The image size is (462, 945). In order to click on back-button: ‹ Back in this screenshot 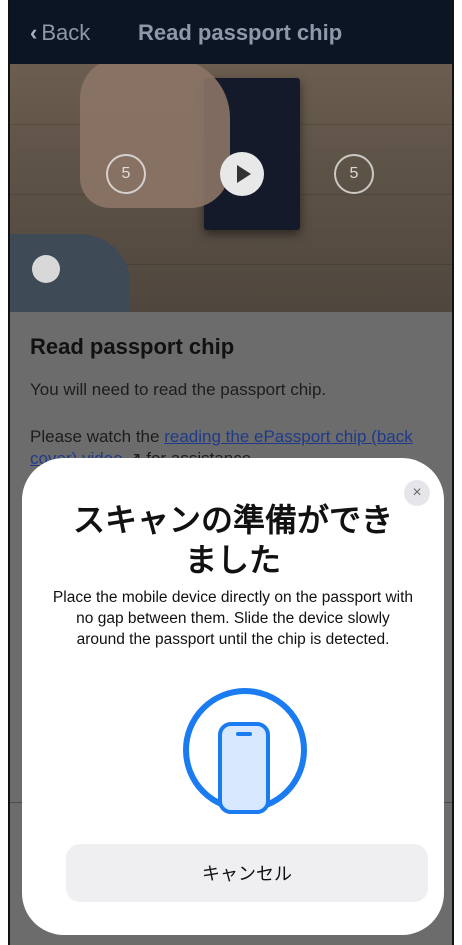, I will do `click(60, 33)`.